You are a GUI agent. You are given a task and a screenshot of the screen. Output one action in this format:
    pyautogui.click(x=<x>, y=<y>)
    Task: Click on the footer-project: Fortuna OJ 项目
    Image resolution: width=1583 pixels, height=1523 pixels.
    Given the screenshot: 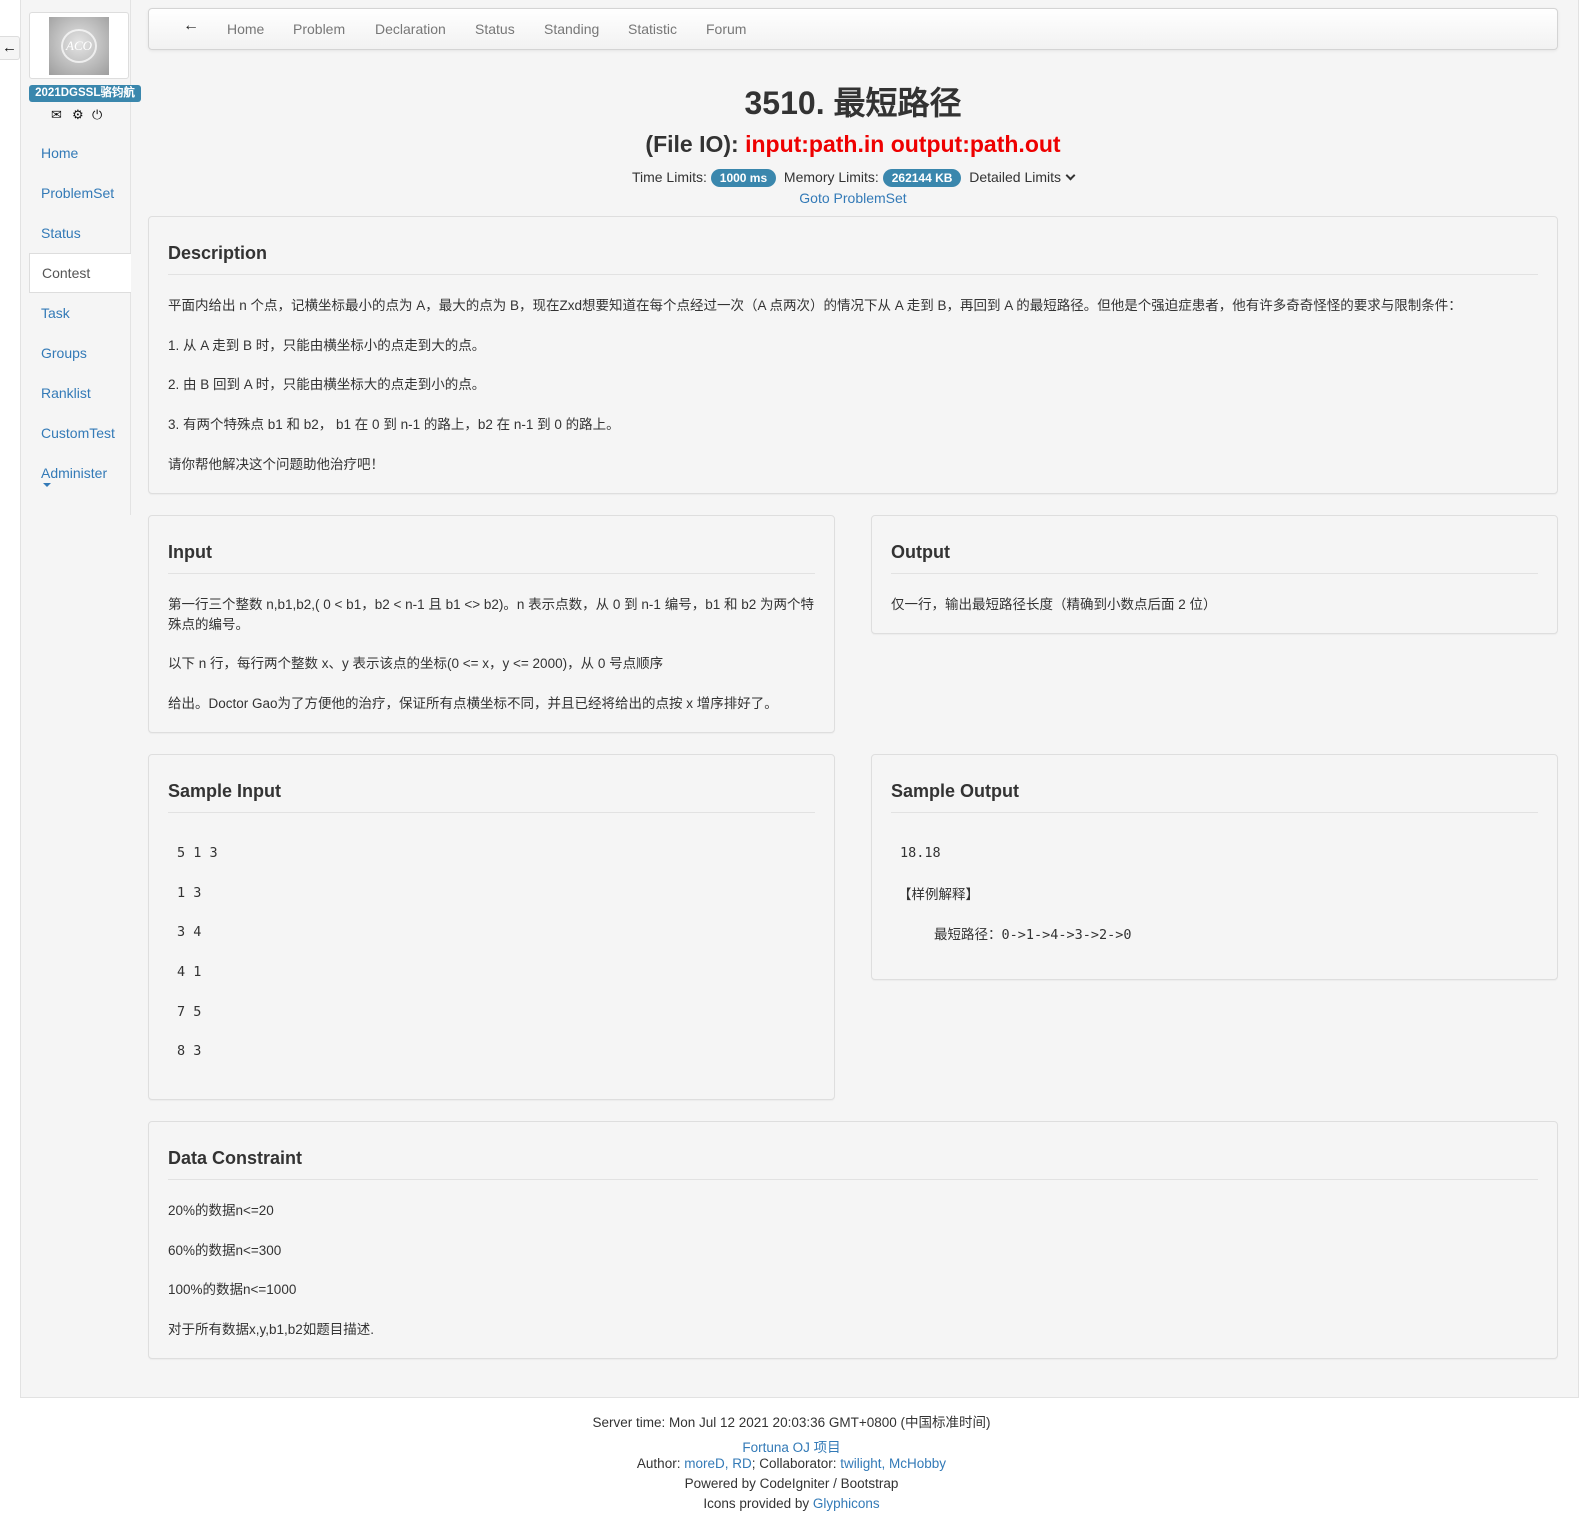 What is the action you would take?
    pyautogui.click(x=791, y=1446)
    